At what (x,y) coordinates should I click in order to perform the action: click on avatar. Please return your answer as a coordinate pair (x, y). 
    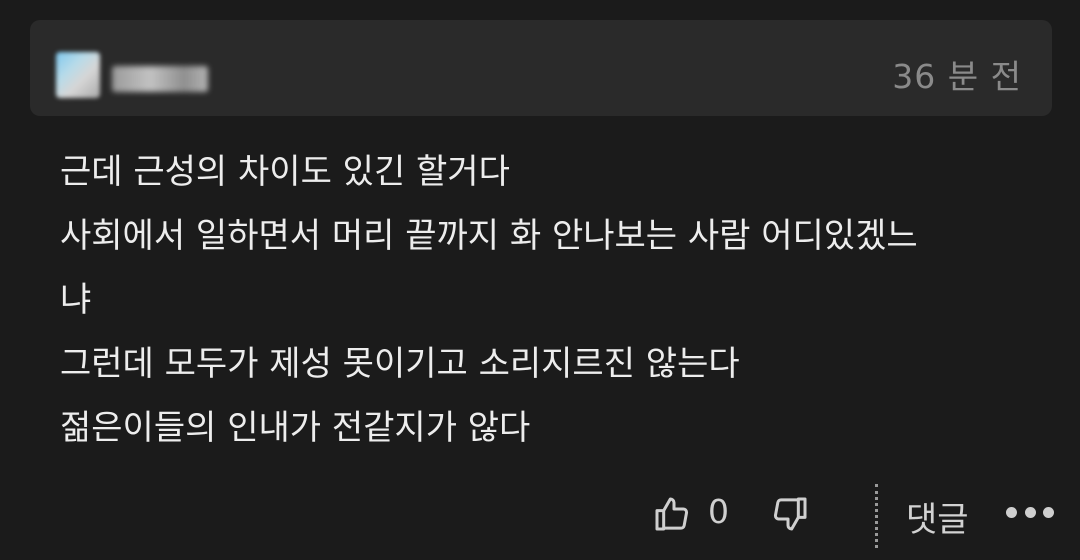
    Looking at the image, I should click on (78, 75).